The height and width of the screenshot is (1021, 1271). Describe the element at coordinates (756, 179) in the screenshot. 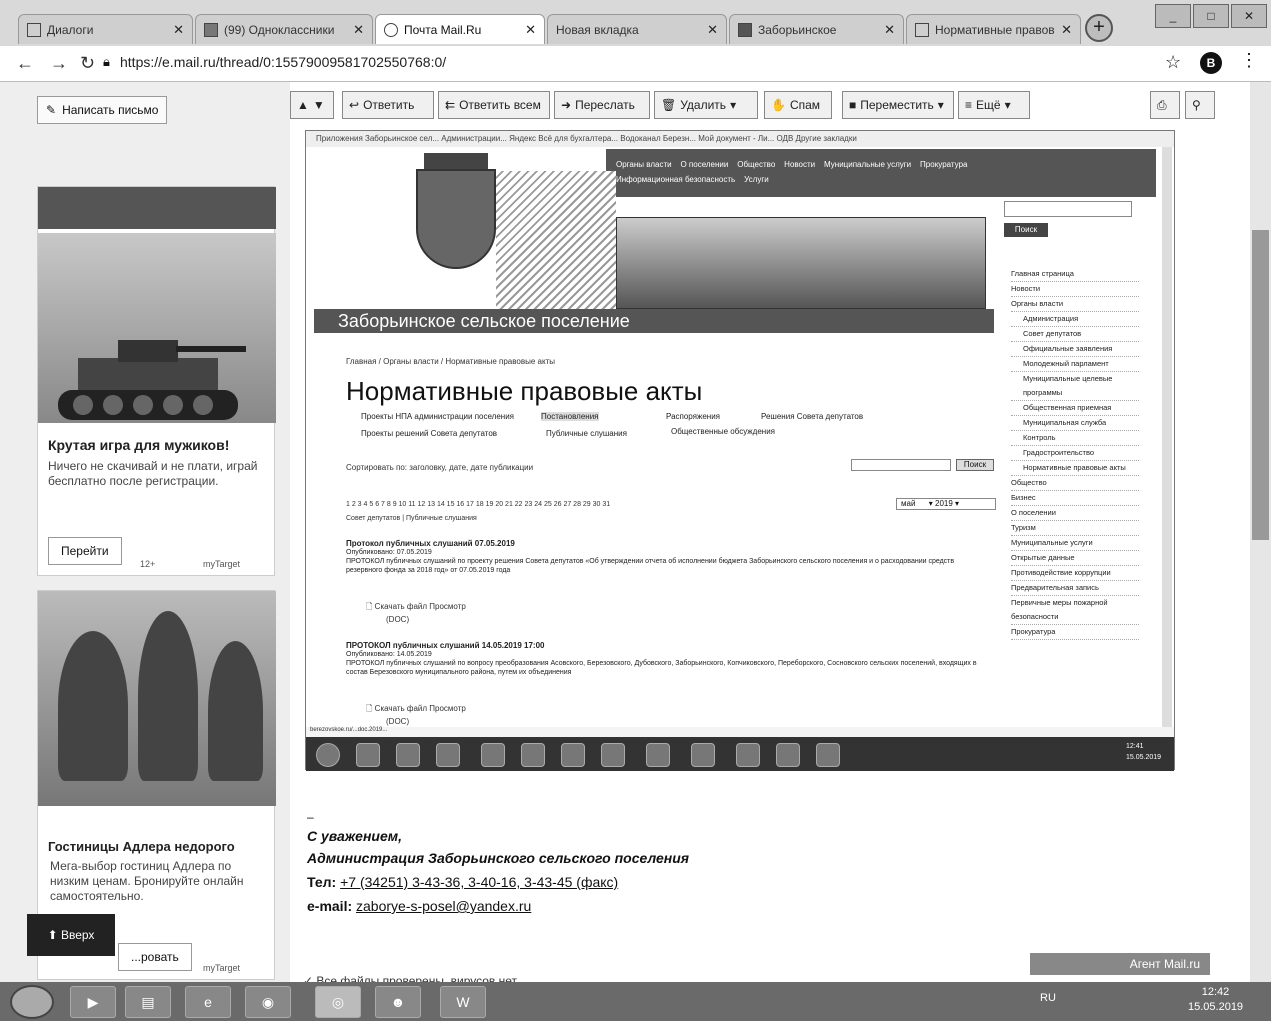

I see `site-nav-item: Услуги` at that location.